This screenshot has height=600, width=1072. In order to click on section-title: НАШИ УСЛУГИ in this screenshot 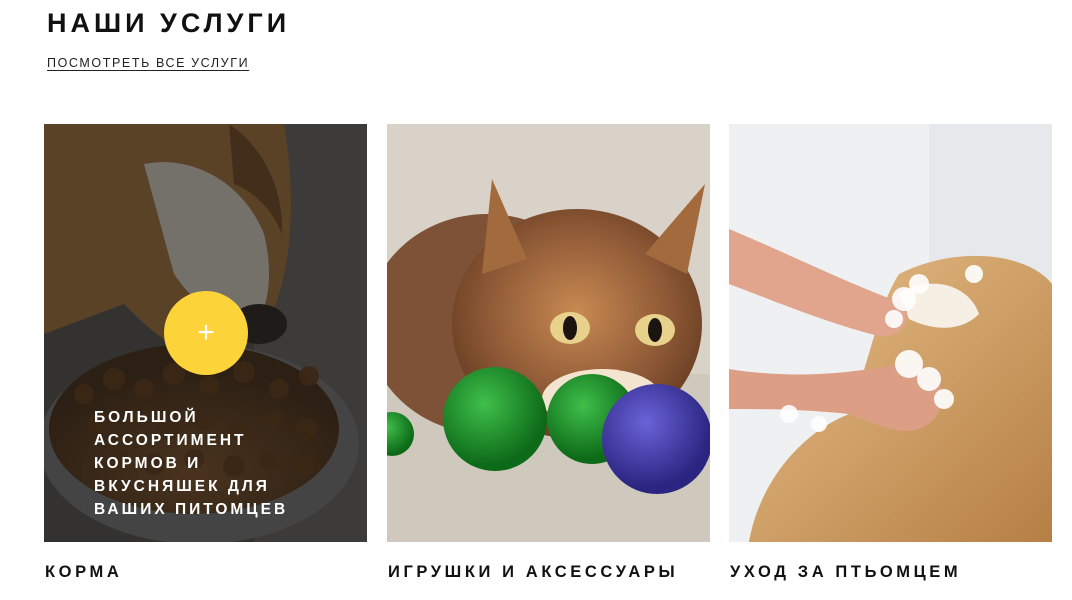, I will do `click(169, 23)`.